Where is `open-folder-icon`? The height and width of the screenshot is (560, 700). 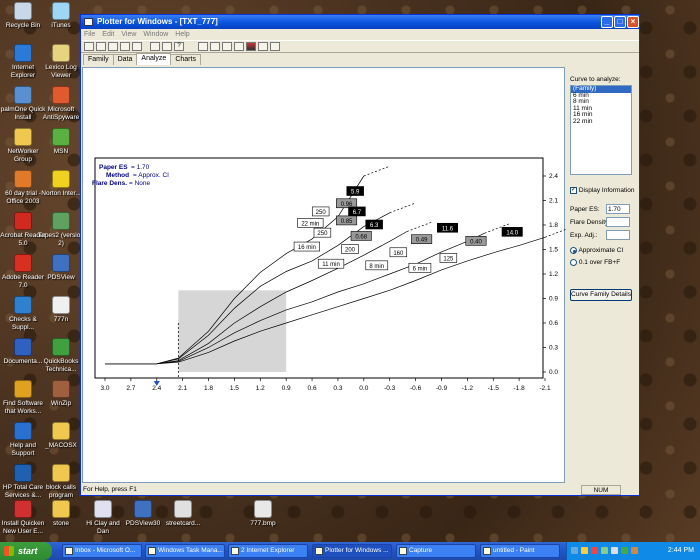
open-folder-icon is located at coordinates (125, 46).